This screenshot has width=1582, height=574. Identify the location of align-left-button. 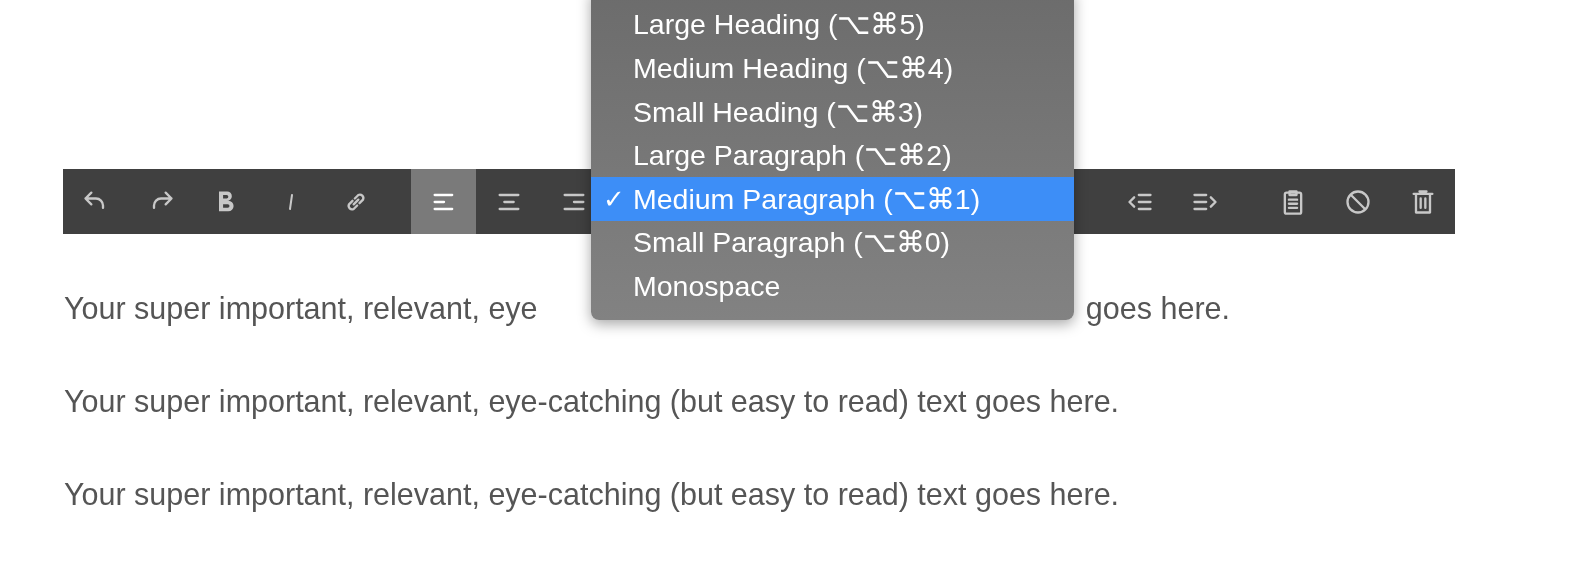
(443, 201).